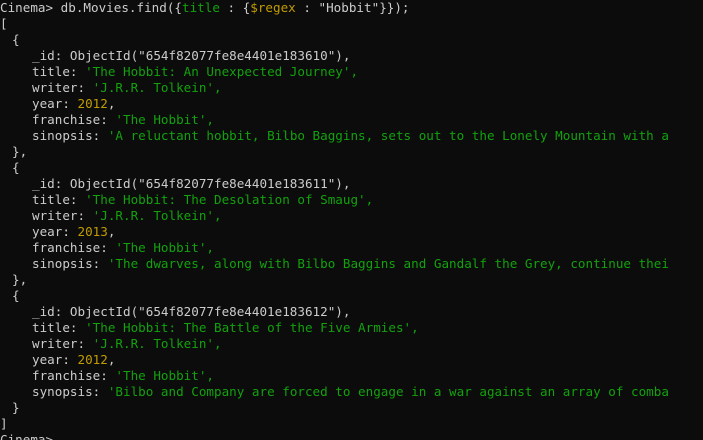 This screenshot has width=703, height=440. I want to click on command-prefix: db.Movies.find({, so click(121, 7).